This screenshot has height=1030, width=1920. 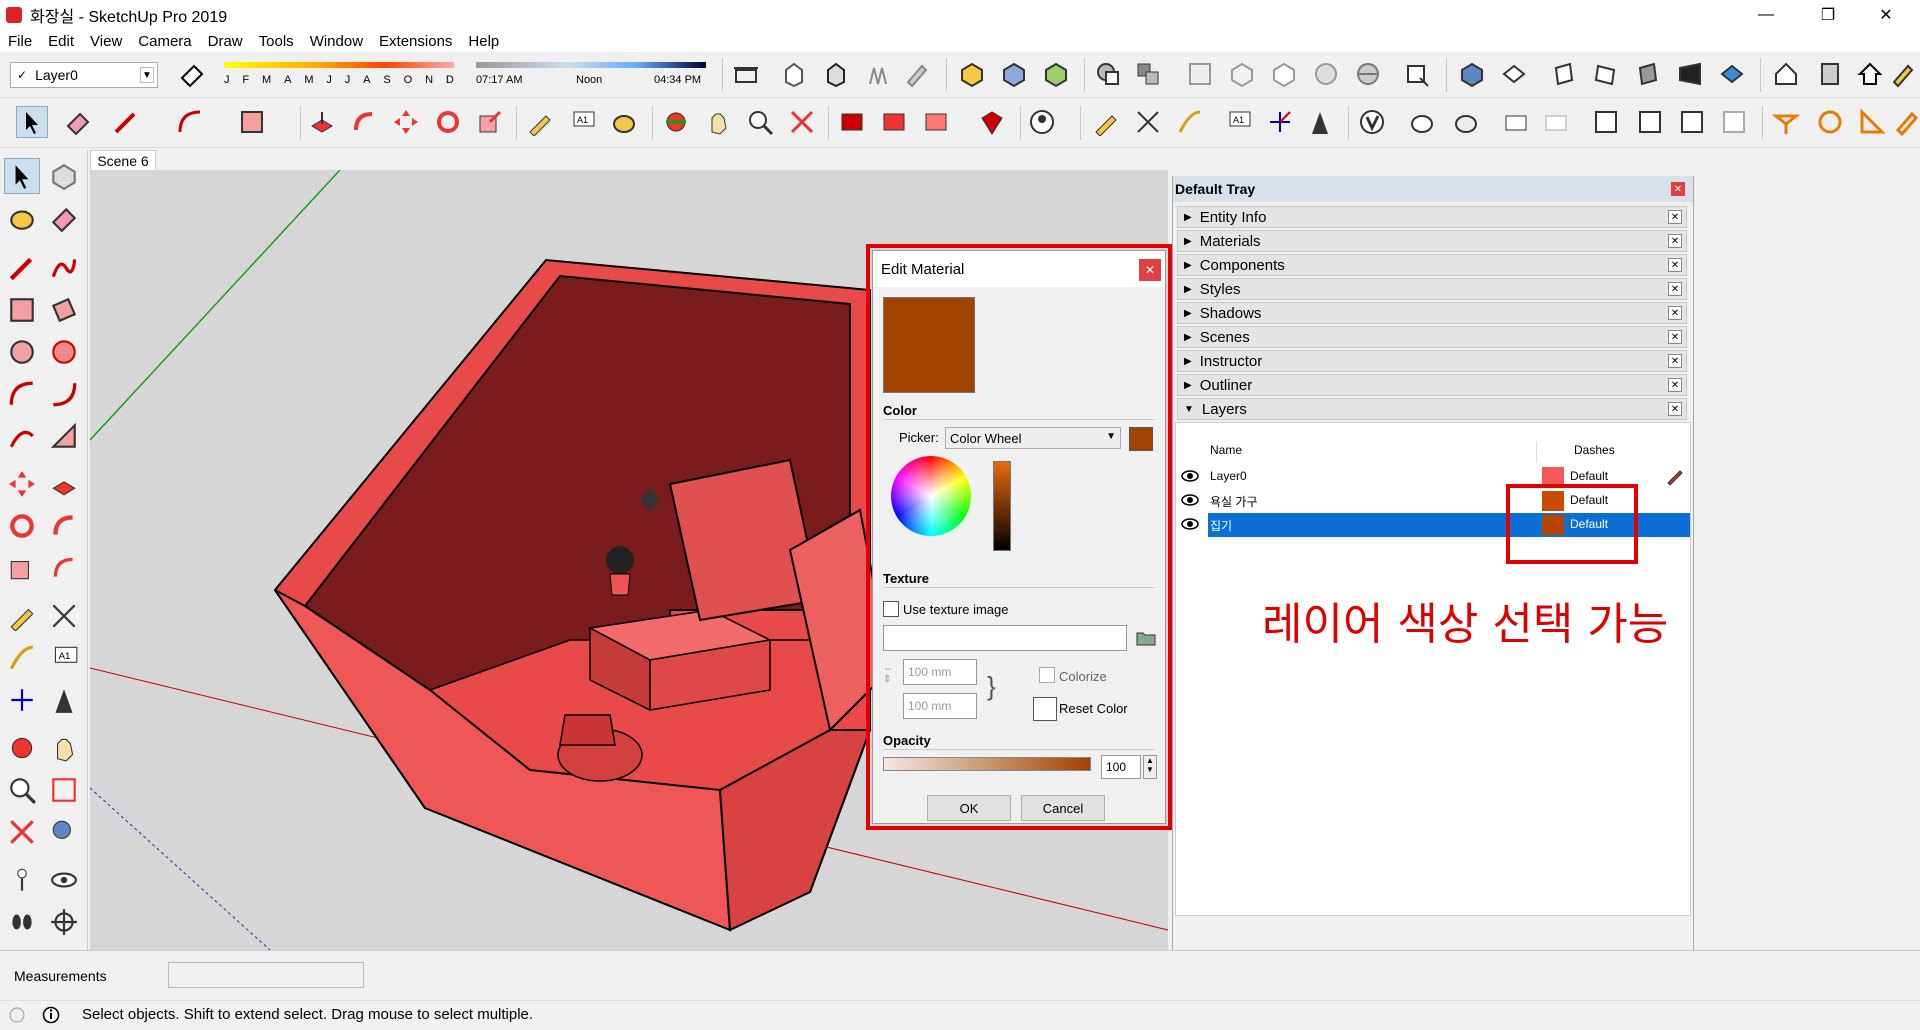 What do you see at coordinates (1372, 122) in the screenshot?
I see `sandbox-icon` at bounding box center [1372, 122].